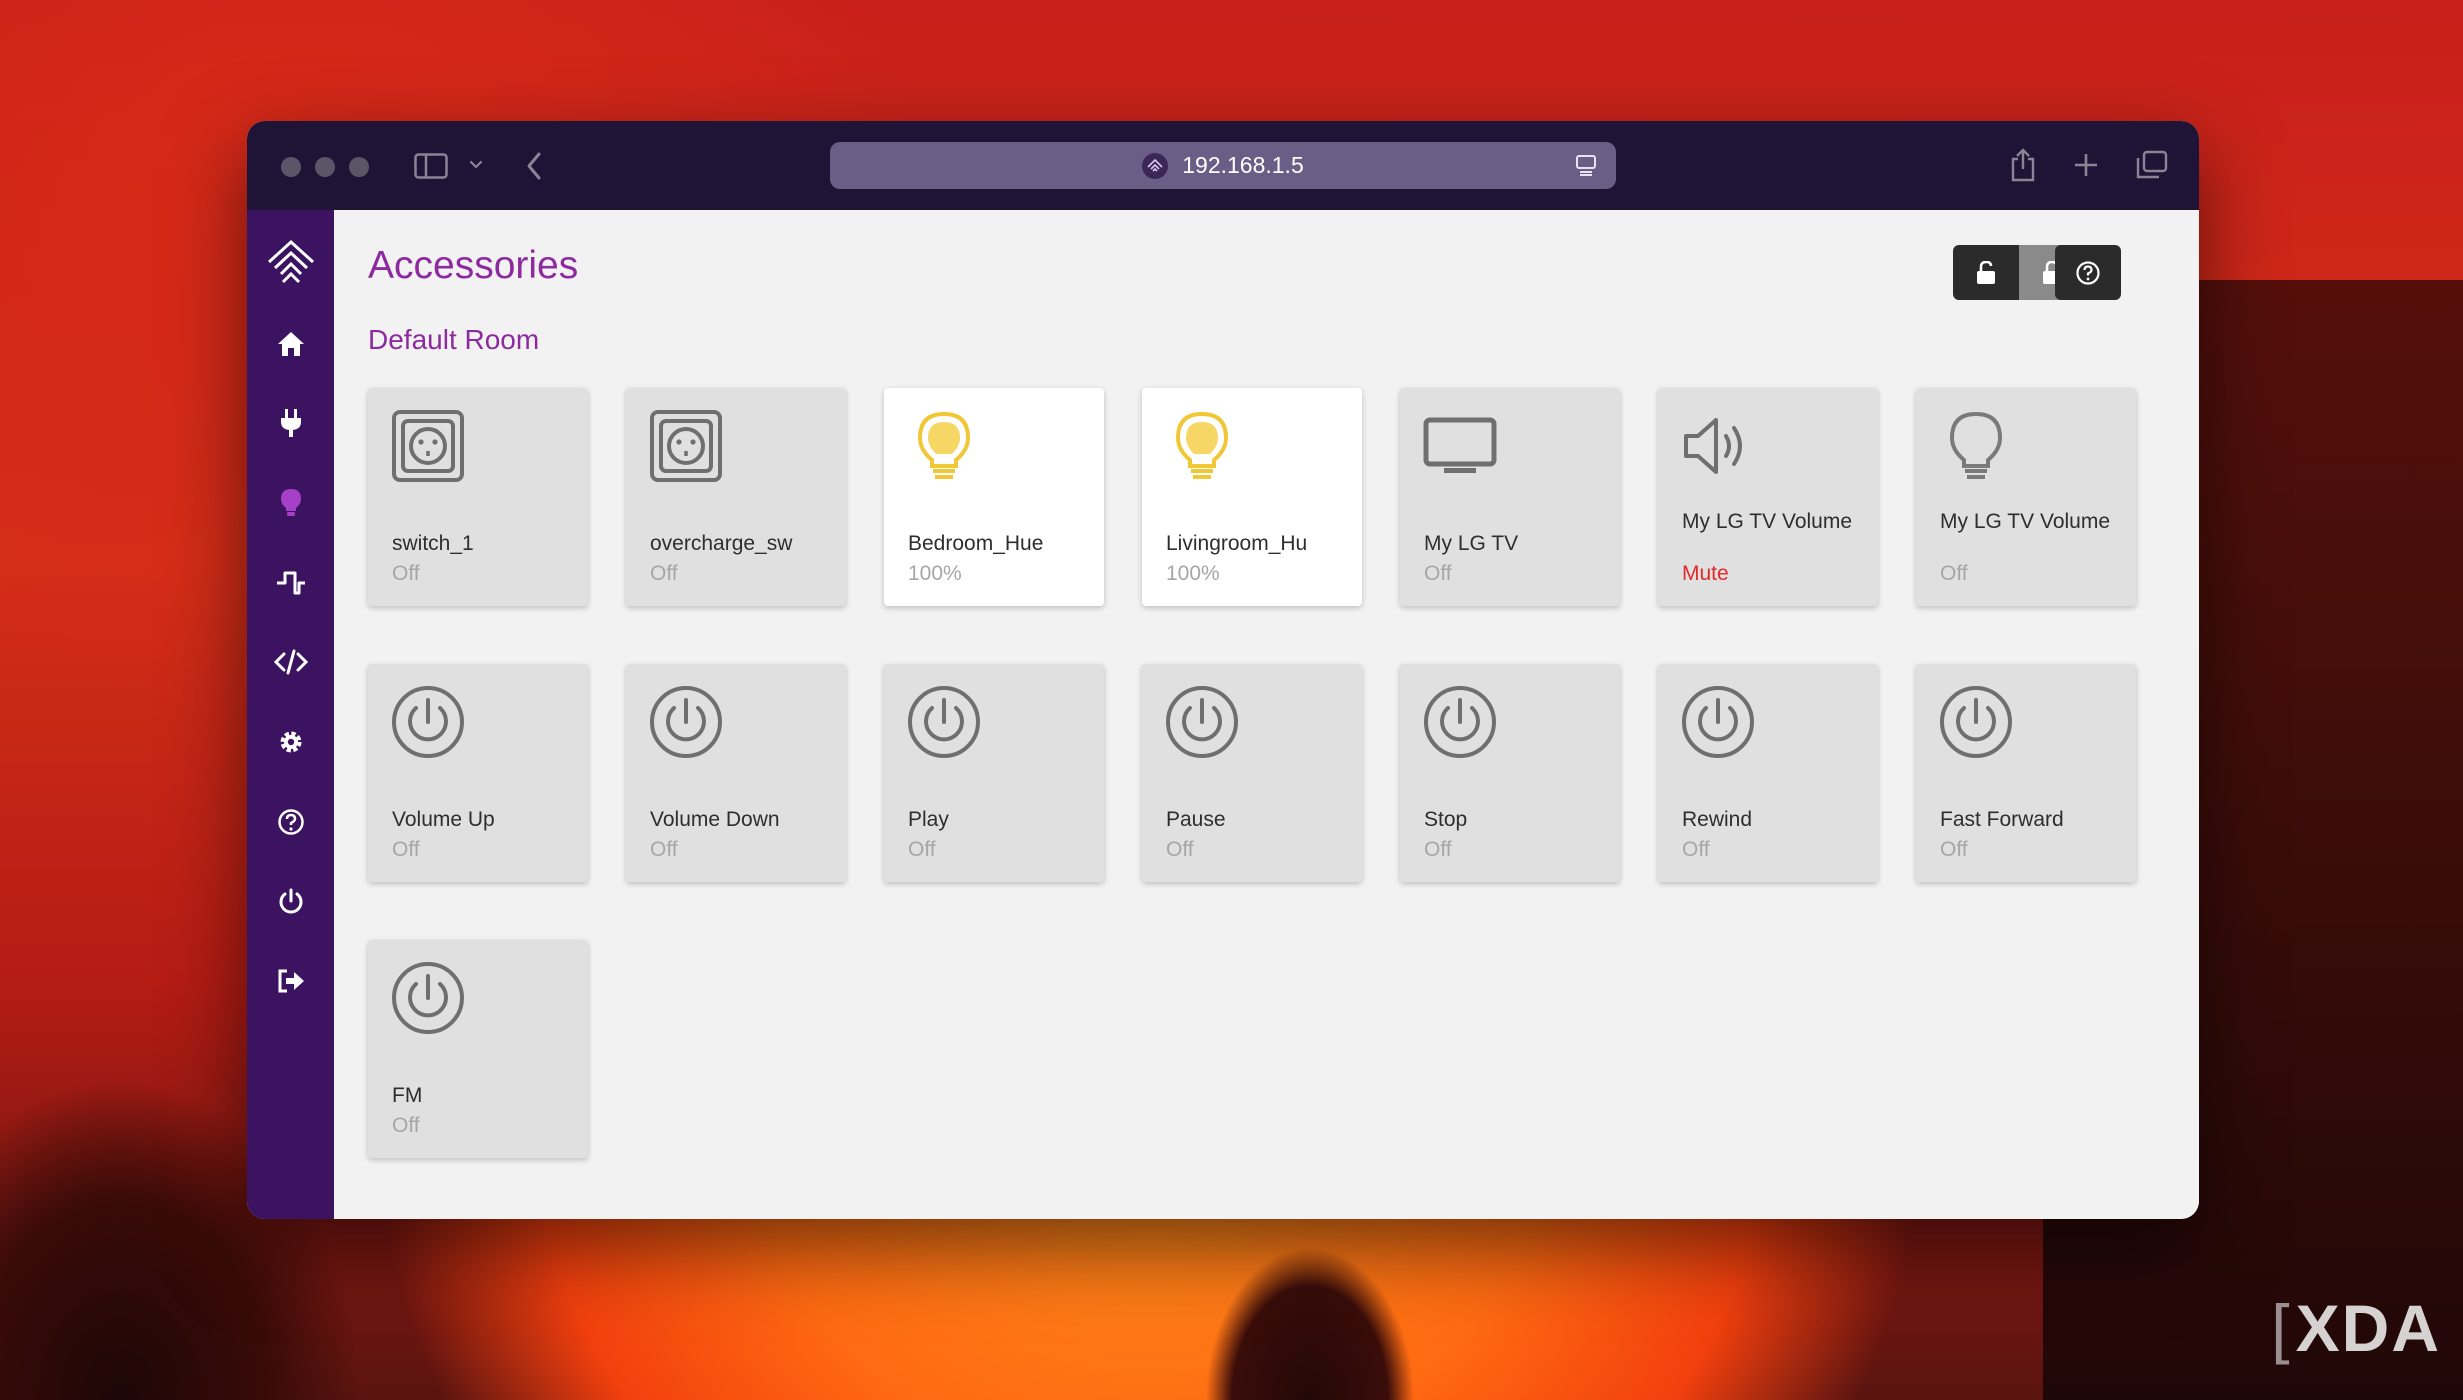 The width and height of the screenshot is (2463, 1400). What do you see at coordinates (1155, 165) in the screenshot?
I see `site-favicon-icon` at bounding box center [1155, 165].